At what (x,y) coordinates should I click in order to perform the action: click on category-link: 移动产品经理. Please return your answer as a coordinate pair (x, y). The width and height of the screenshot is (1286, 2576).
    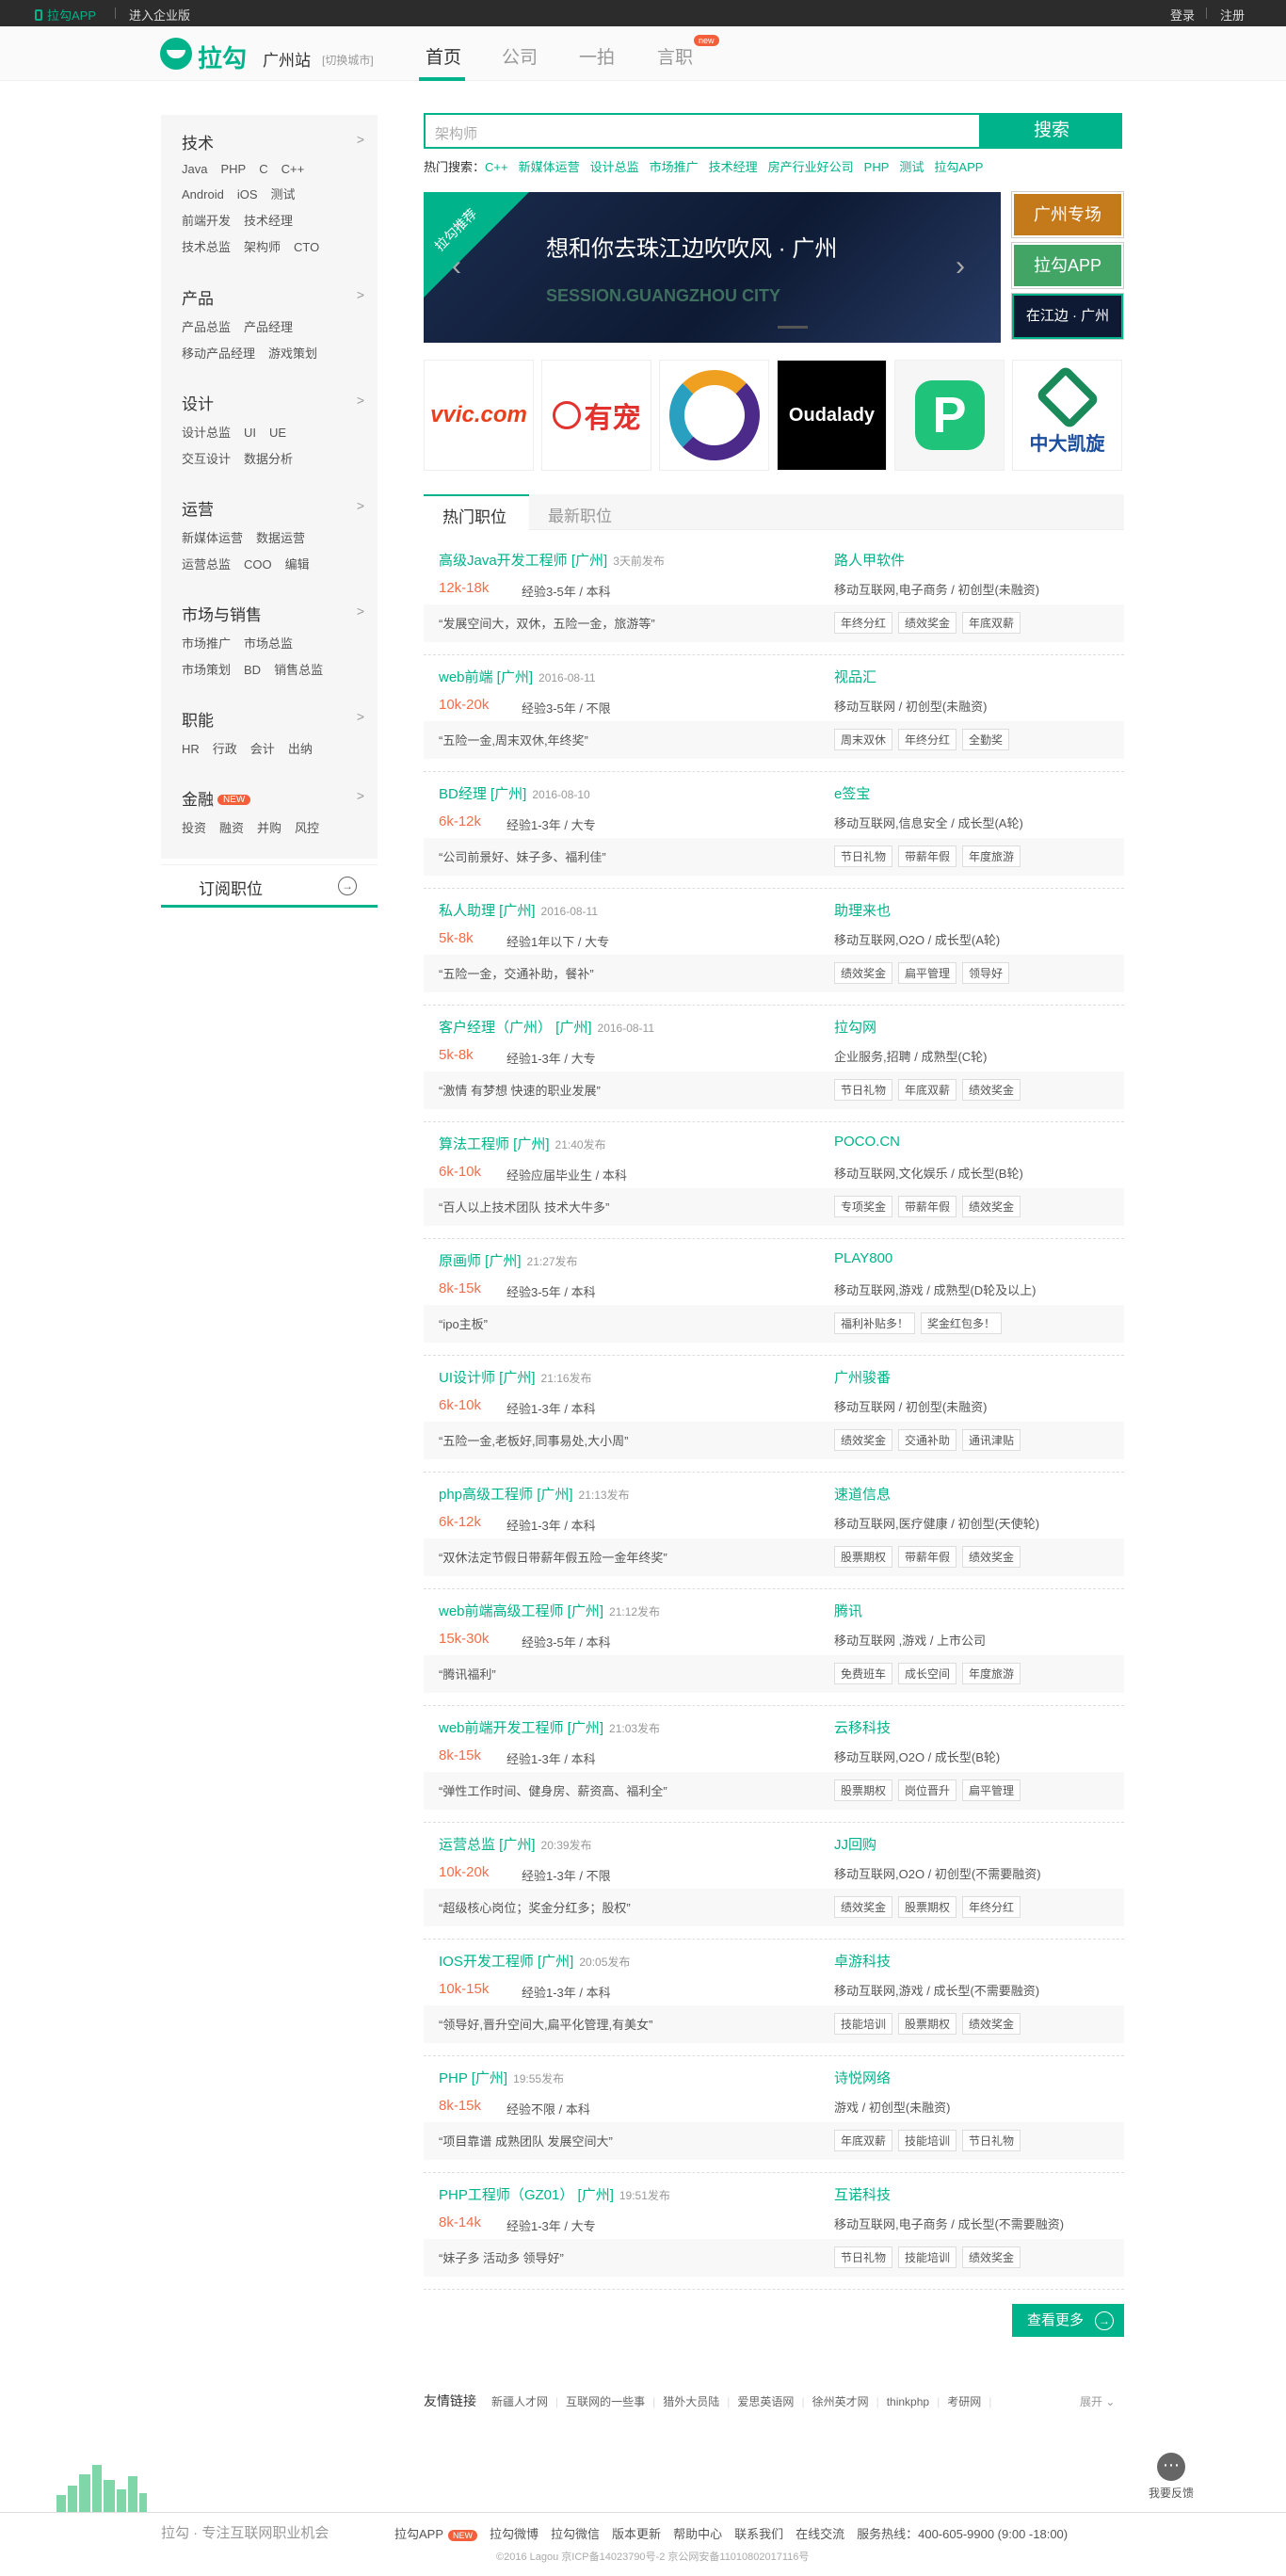
    Looking at the image, I should click on (218, 353).